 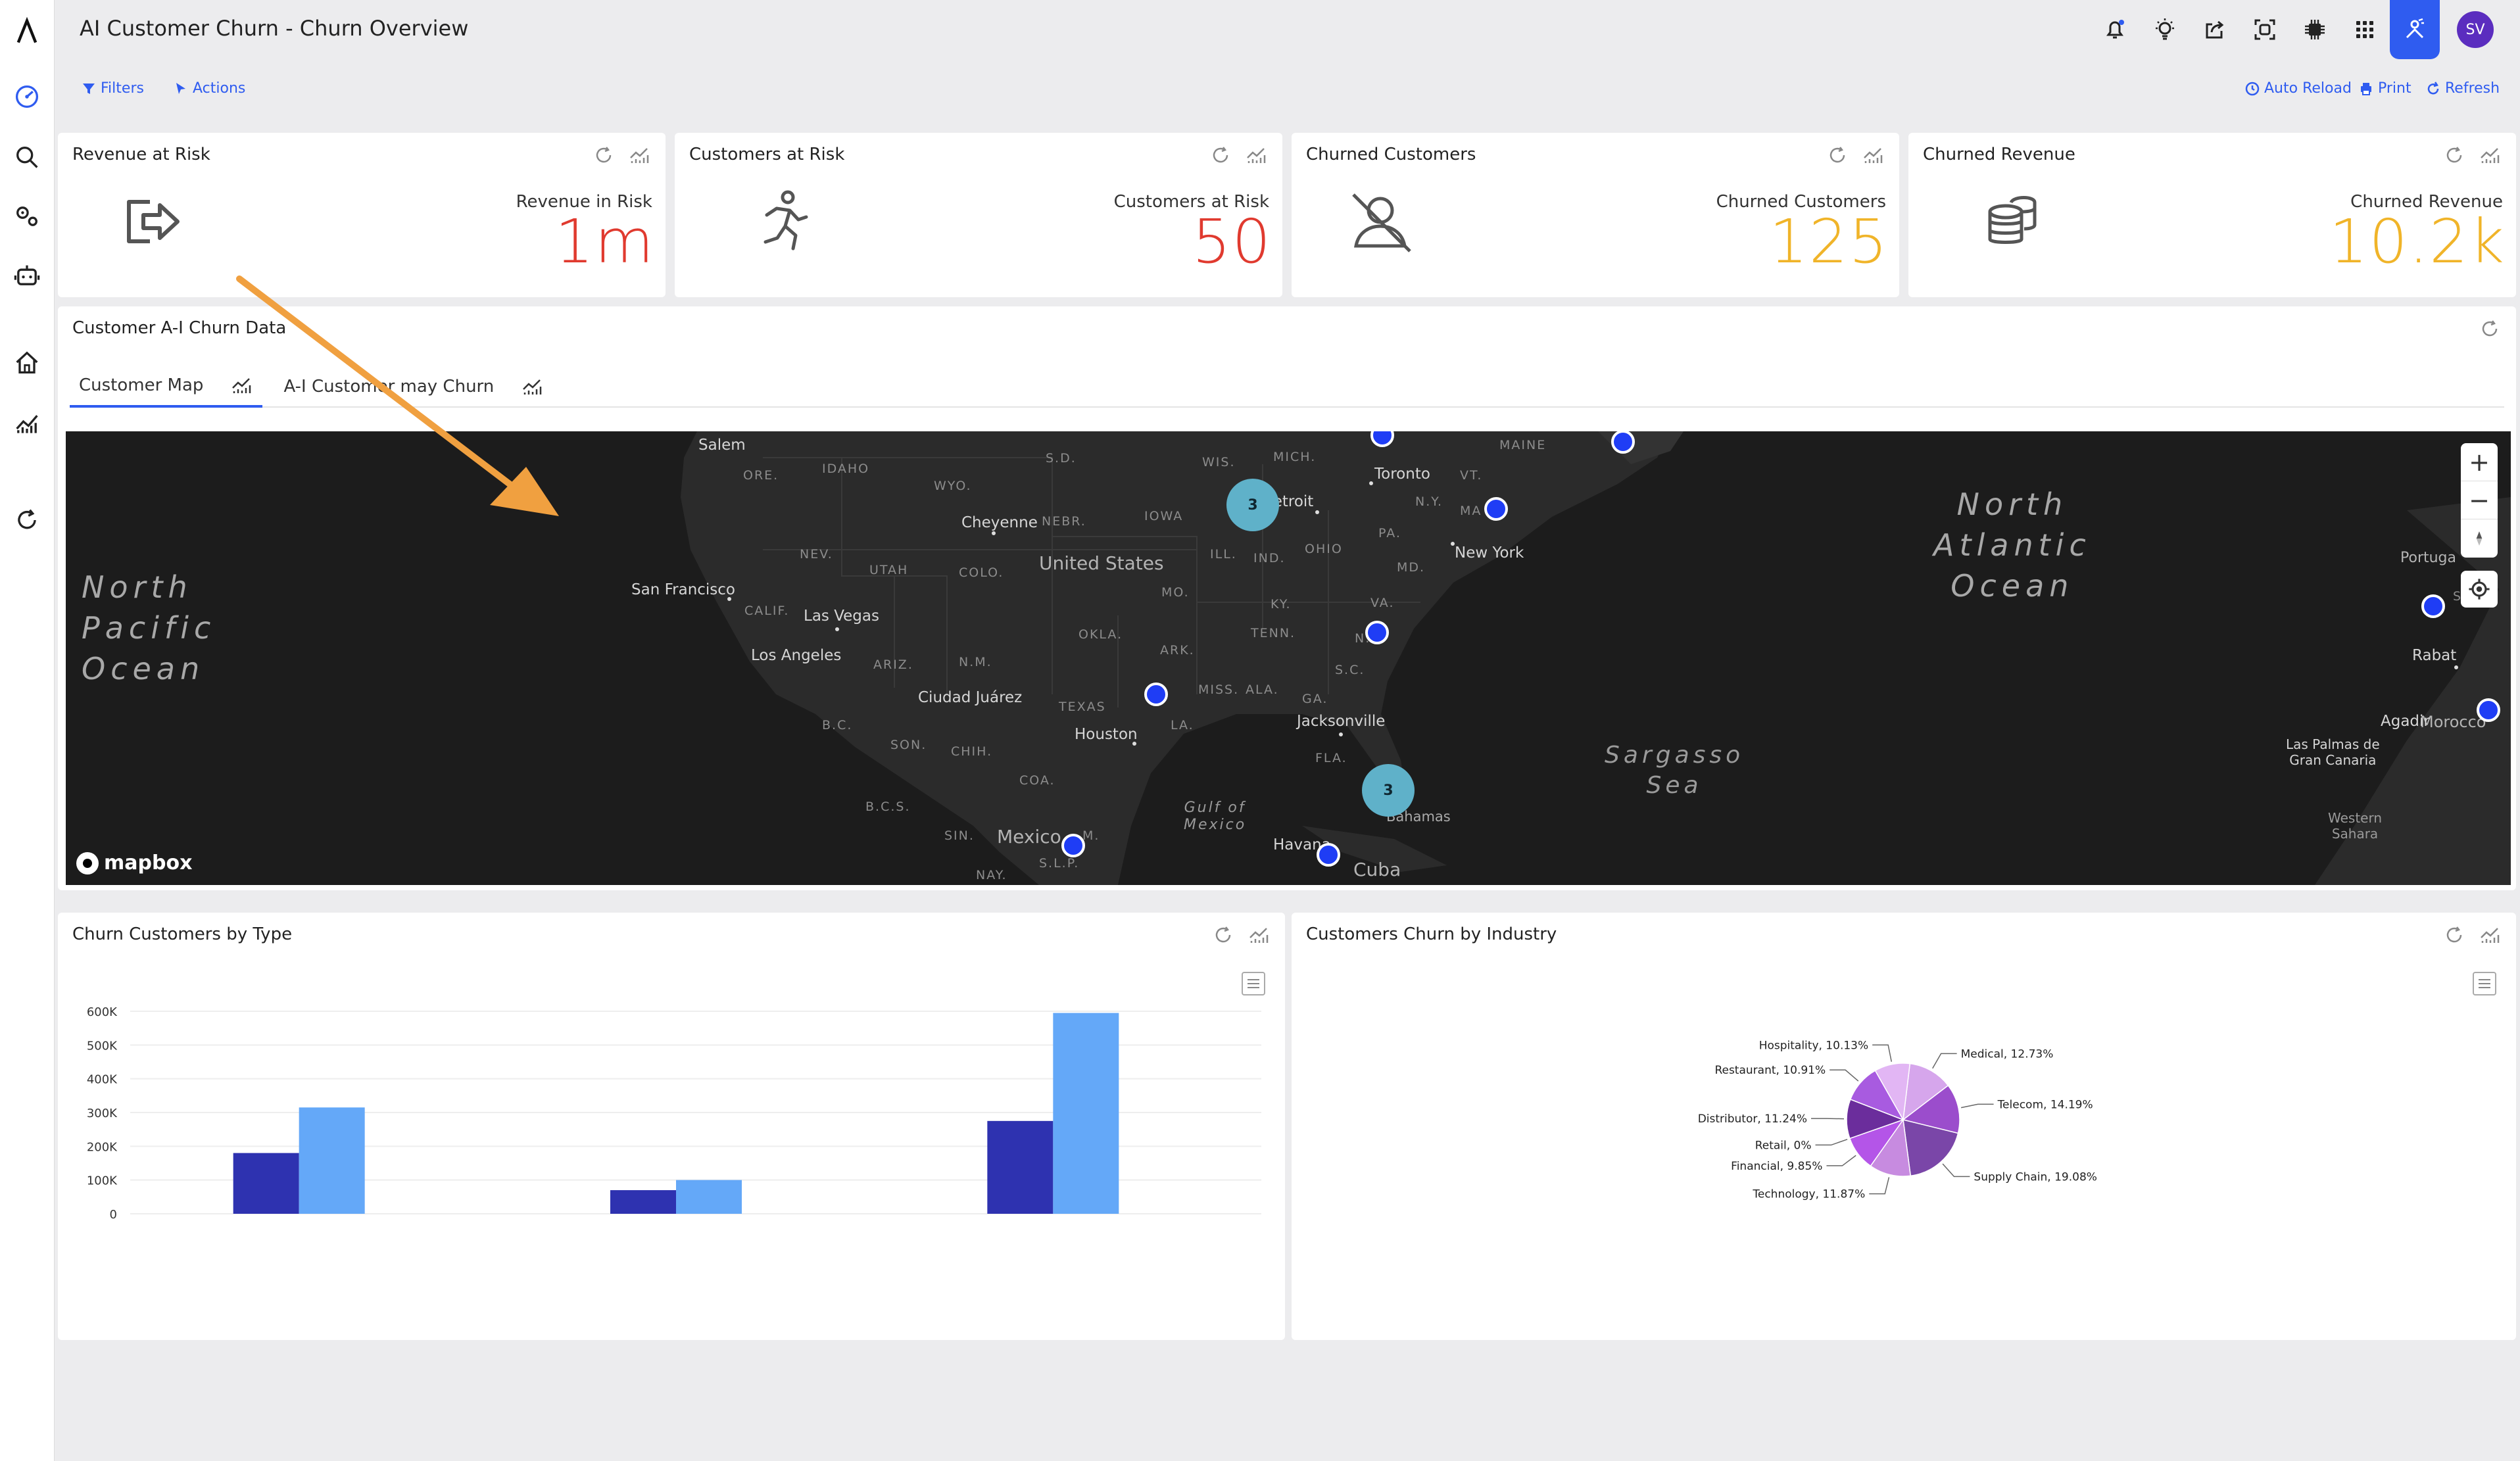 I want to click on actions-button: Actions, so click(x=209, y=88).